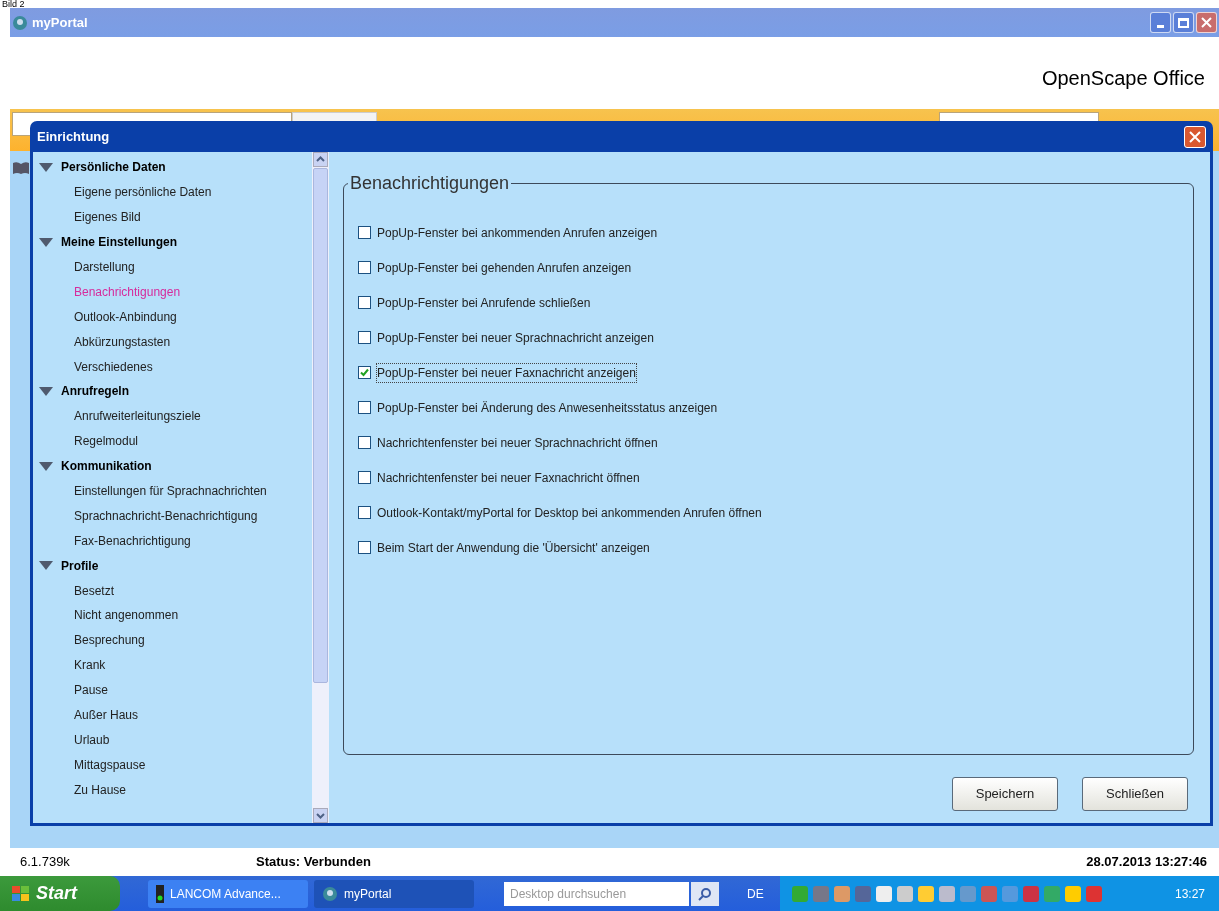  What do you see at coordinates (172, 192) in the screenshot?
I see `tree-item: Eigene persönliche Daten` at bounding box center [172, 192].